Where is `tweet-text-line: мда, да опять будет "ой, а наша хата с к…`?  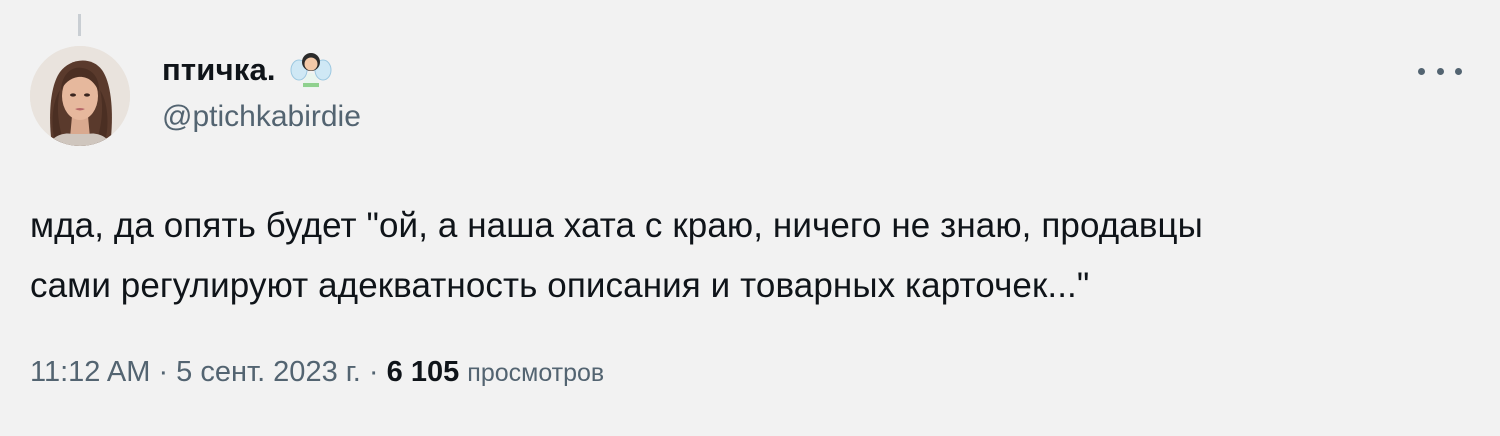 tweet-text-line: мда, да опять будет "ой, а наша хата с к… is located at coordinates (616, 225).